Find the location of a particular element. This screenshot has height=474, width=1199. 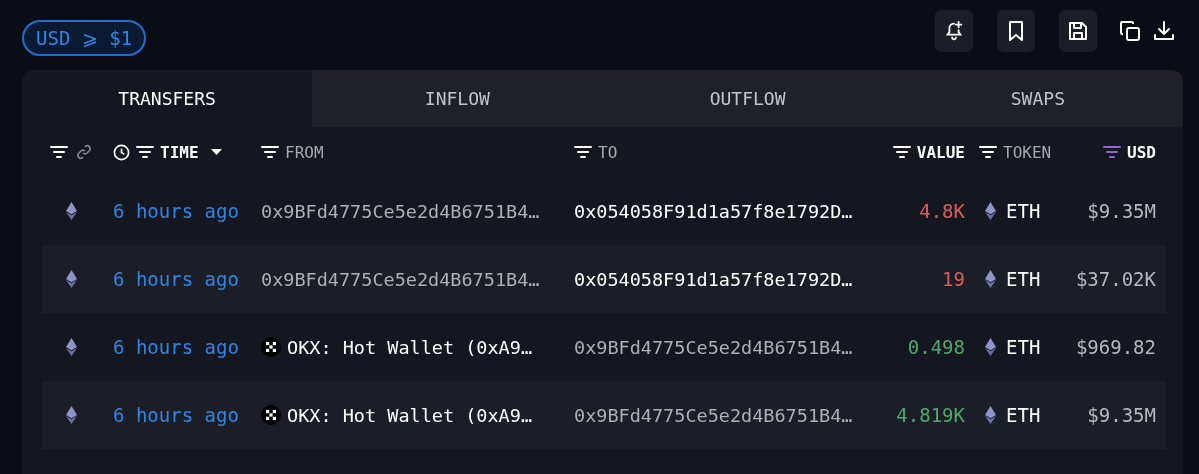

value-amount: 0.498 is located at coordinates (935, 347).